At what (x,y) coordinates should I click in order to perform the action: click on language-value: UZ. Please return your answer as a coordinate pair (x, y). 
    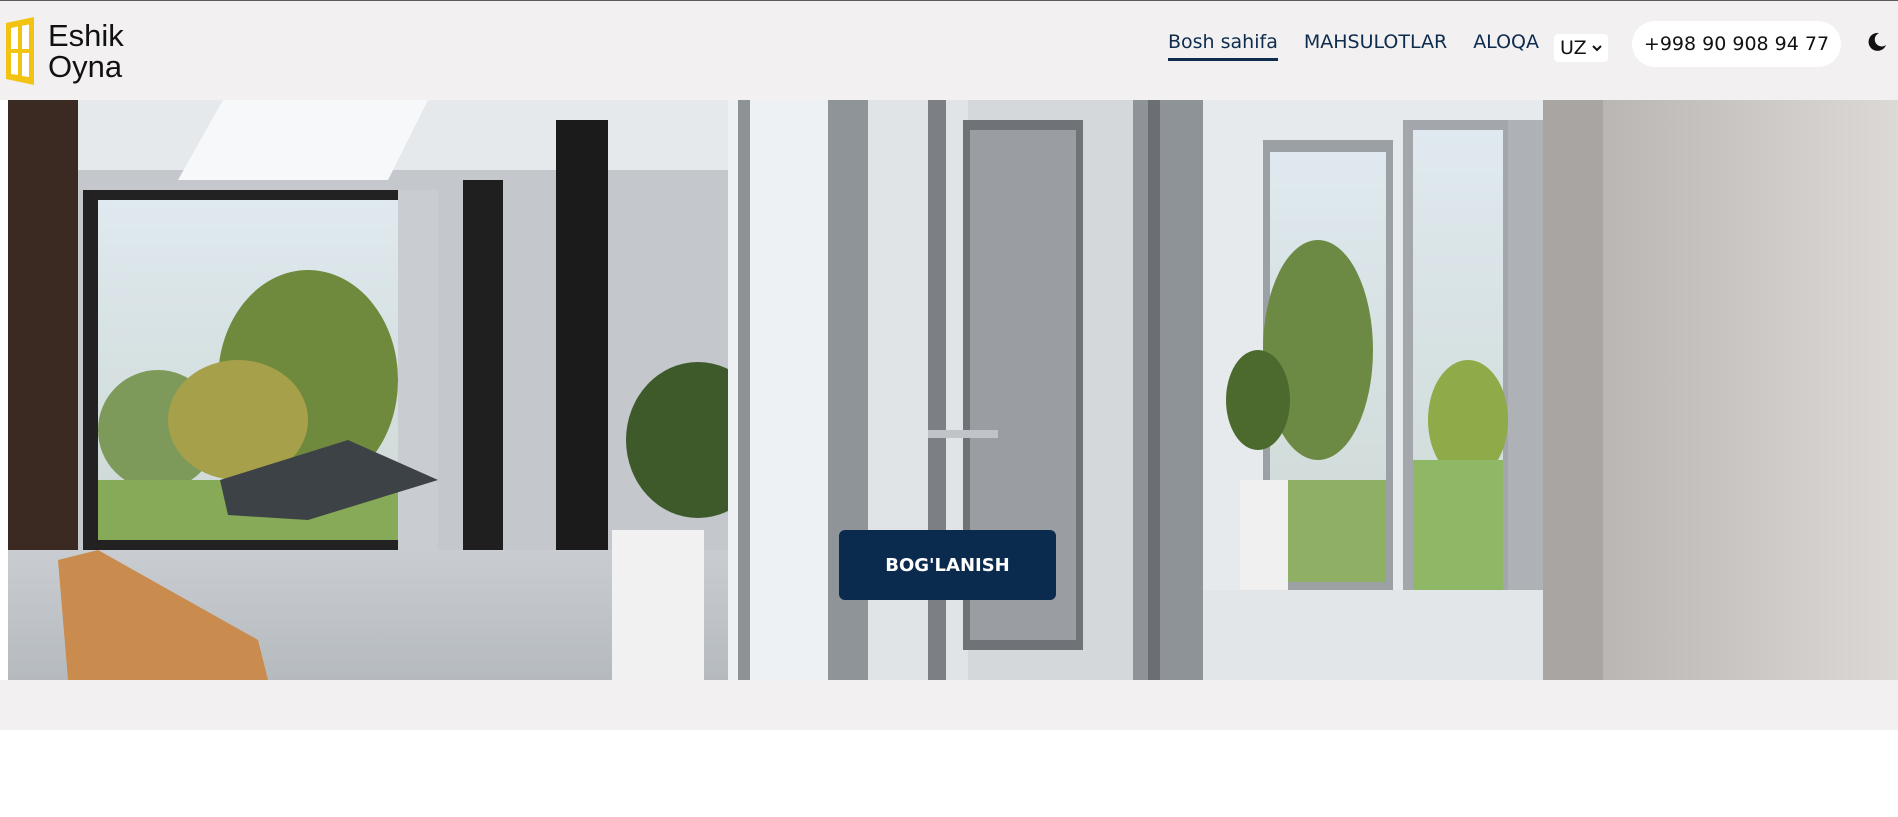
    Looking at the image, I should click on (1573, 48).